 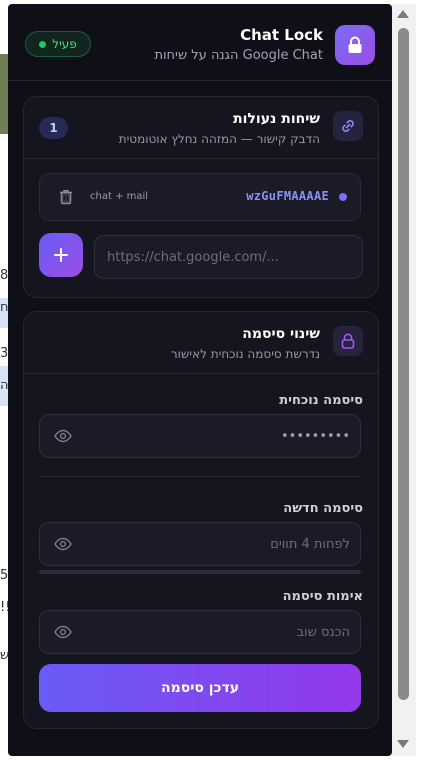 What do you see at coordinates (245, 354) in the screenshot?
I see `change-password-subtitle: נדרשת סיסמה נוכחית לאישור` at bounding box center [245, 354].